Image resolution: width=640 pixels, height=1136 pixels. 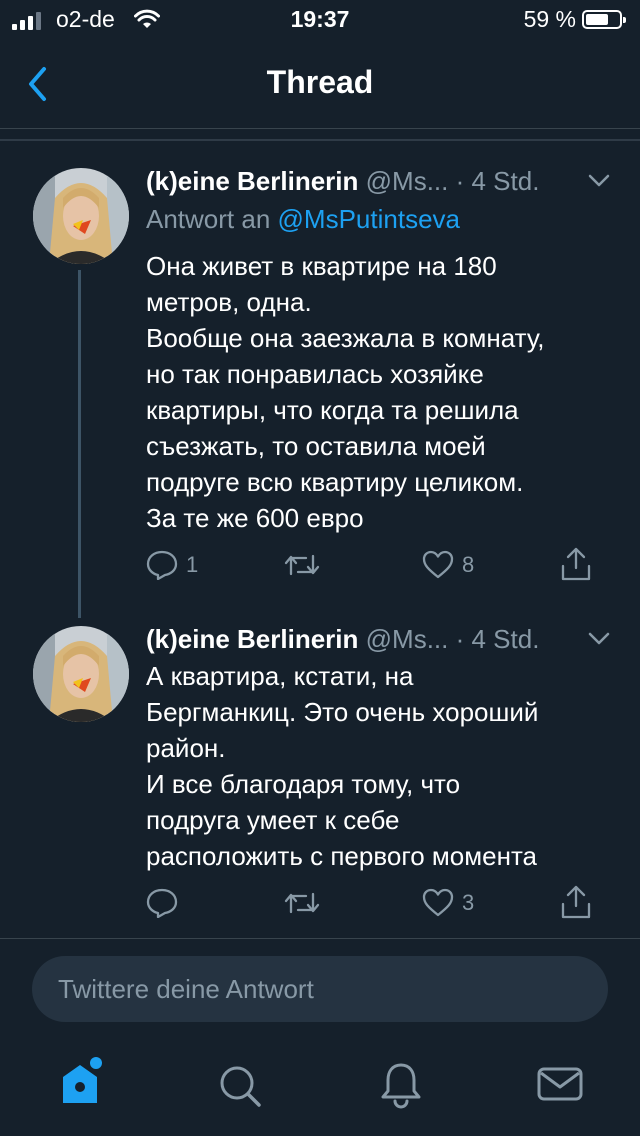 I want to click on thread-connector, so click(x=79, y=444).